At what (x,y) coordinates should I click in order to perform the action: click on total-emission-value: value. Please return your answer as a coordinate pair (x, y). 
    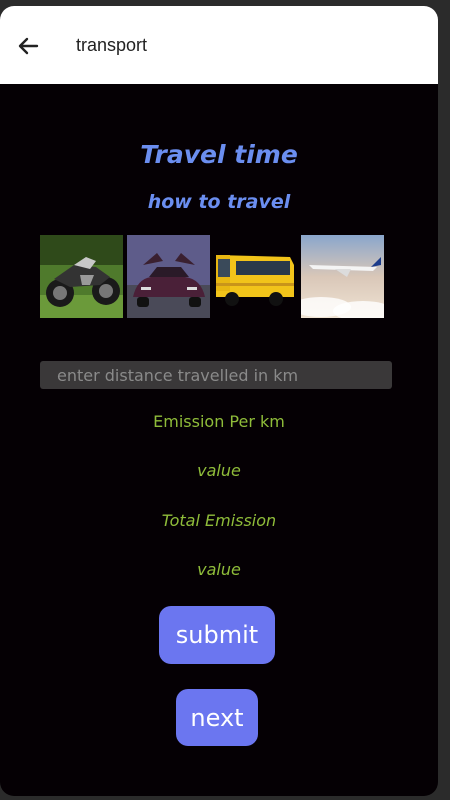
    Looking at the image, I should click on (219, 569).